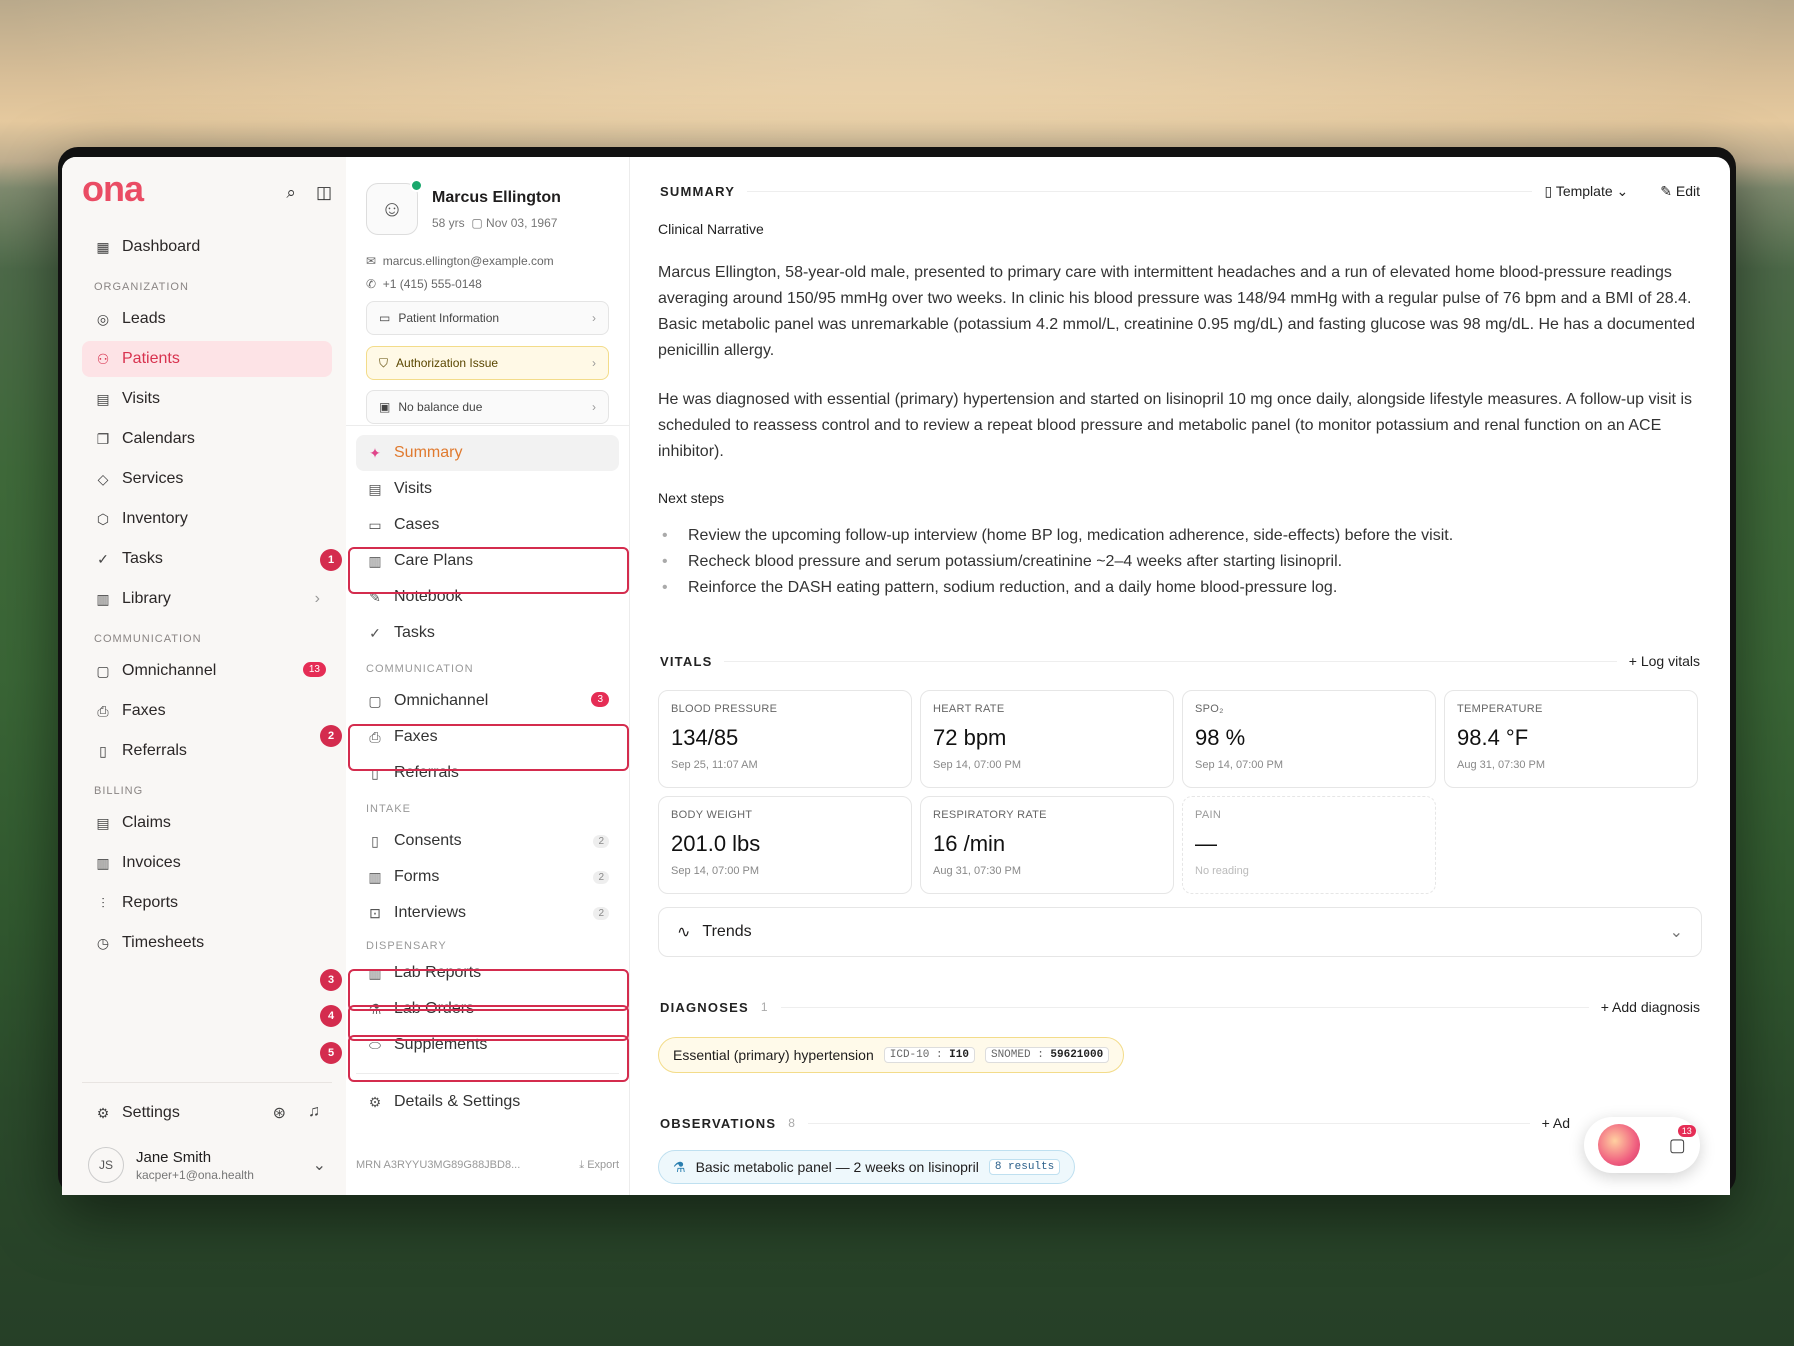 The height and width of the screenshot is (1346, 1794). Describe the element at coordinates (103, 598) in the screenshot. I see `library-icon: ▥` at that location.